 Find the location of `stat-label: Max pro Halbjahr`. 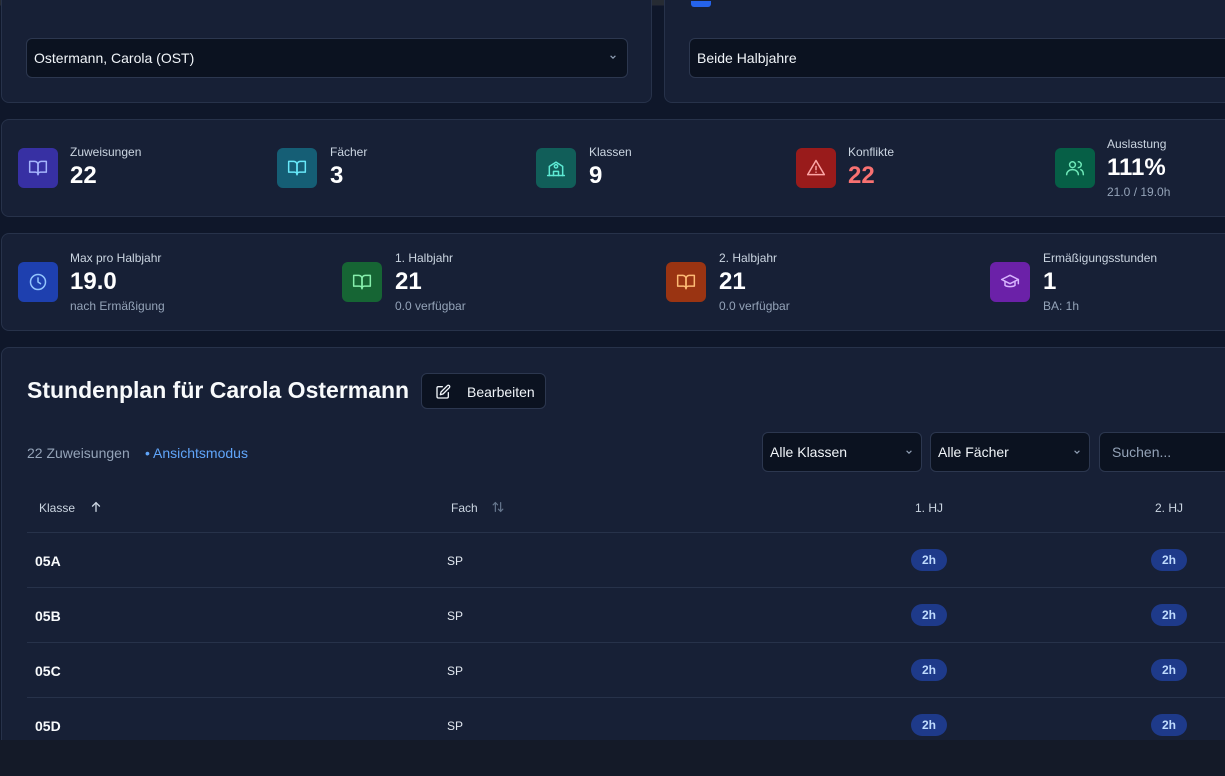

stat-label: Max pro Halbjahr is located at coordinates (116, 258).